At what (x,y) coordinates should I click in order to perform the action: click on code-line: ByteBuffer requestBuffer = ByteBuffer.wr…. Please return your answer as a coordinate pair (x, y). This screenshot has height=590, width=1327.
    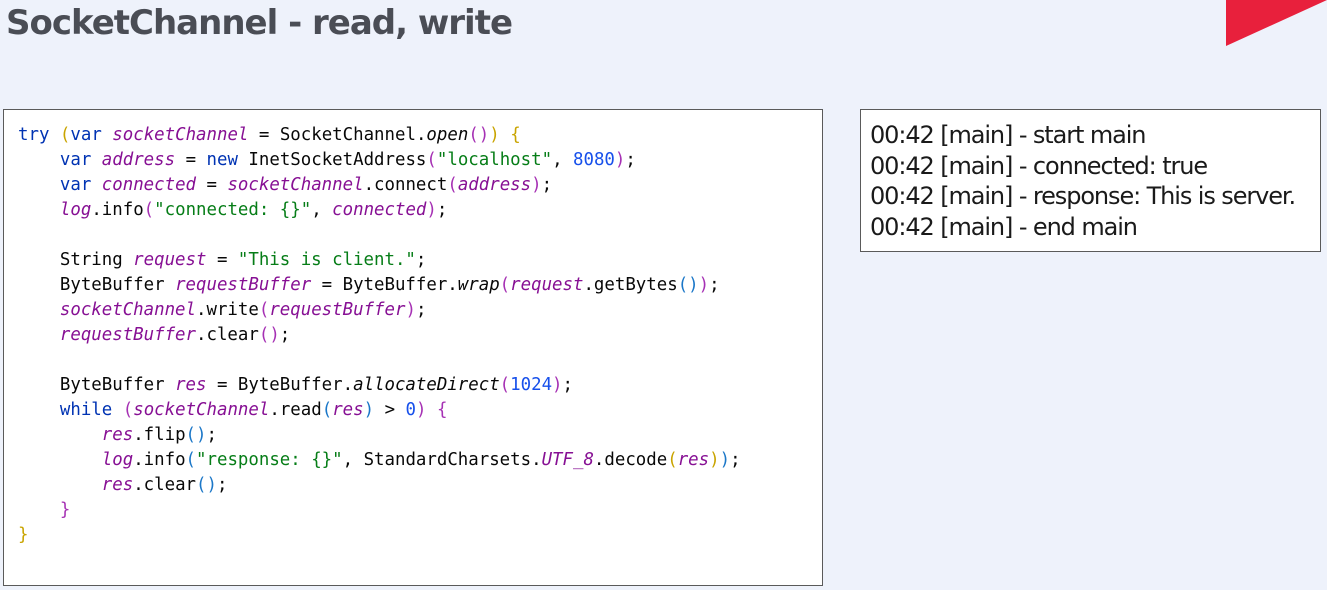
    Looking at the image, I should click on (369, 285).